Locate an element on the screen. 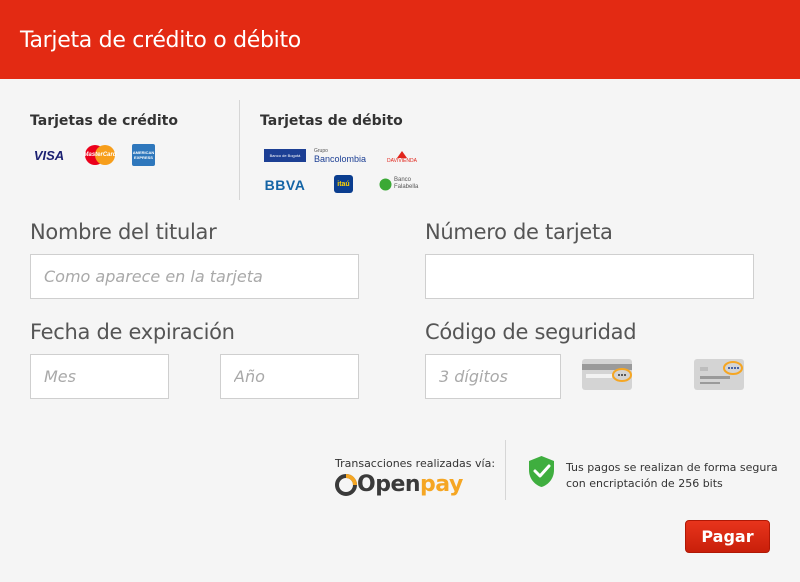 The image size is (800, 582). footer-divider is located at coordinates (505, 470).